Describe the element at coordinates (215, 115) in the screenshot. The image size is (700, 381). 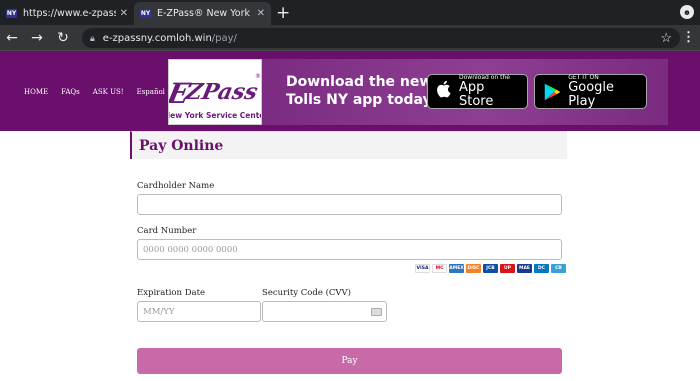
I see `logo-subtext: New York Service Center` at that location.